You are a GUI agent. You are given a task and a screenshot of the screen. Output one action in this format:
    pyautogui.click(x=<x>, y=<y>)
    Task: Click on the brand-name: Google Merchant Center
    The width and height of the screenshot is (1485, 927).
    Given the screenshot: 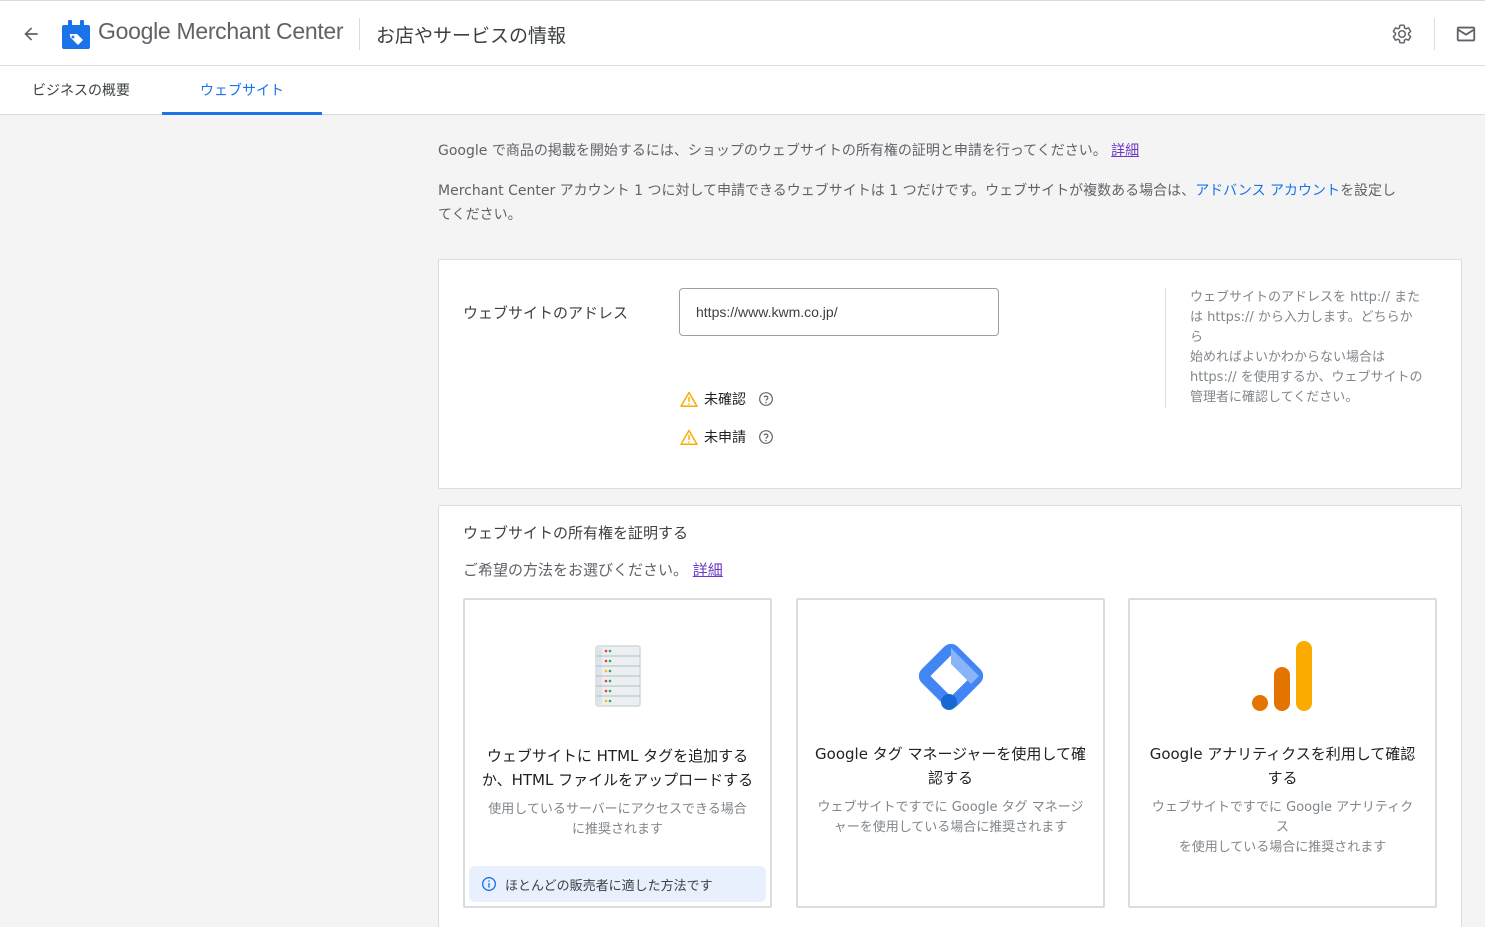 What is the action you would take?
    pyautogui.click(x=221, y=31)
    